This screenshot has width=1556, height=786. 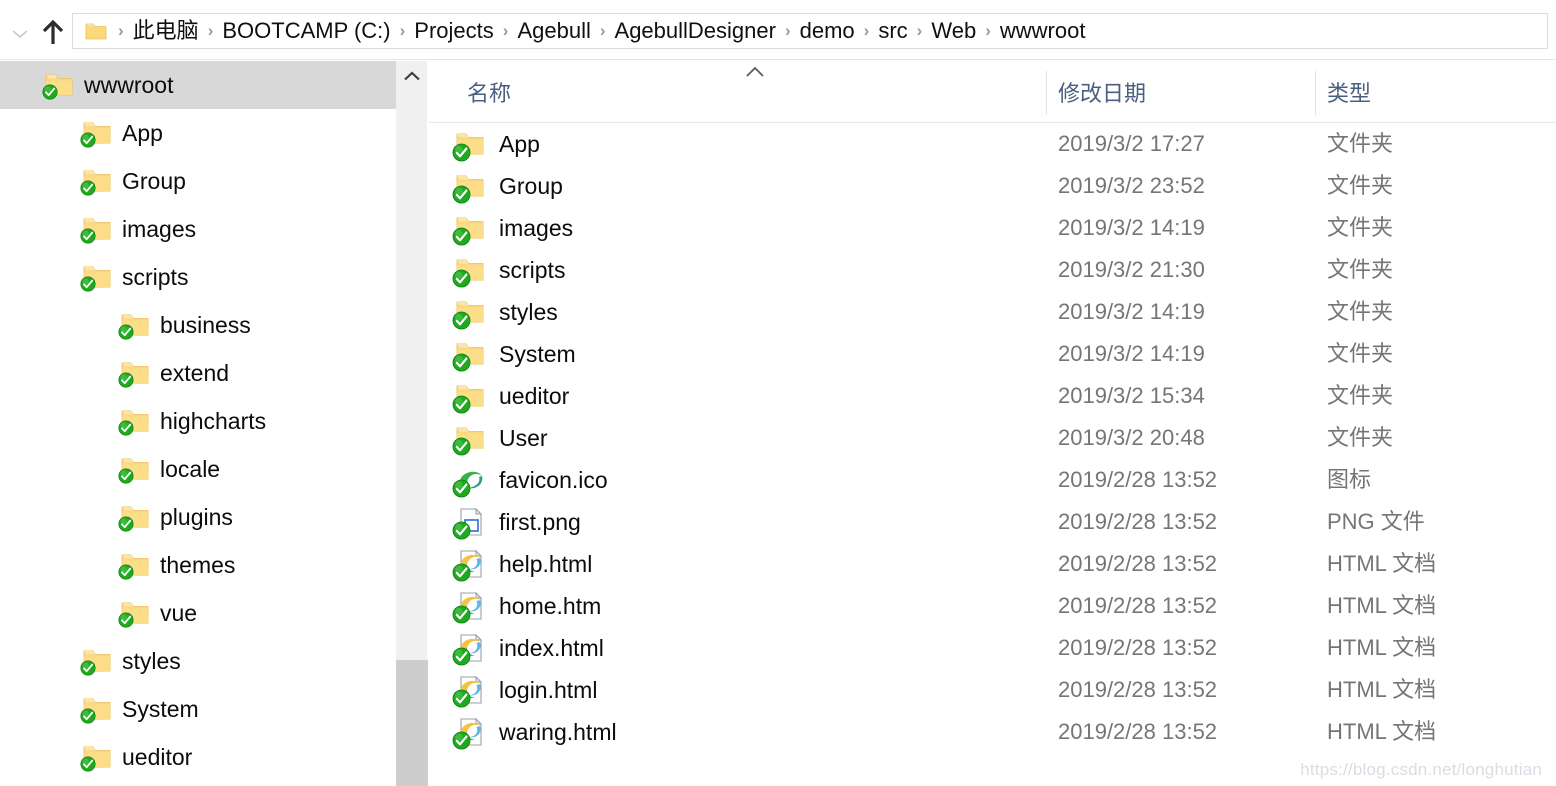 What do you see at coordinates (198, 565) in the screenshot?
I see `sidebar-item-themes: themes` at bounding box center [198, 565].